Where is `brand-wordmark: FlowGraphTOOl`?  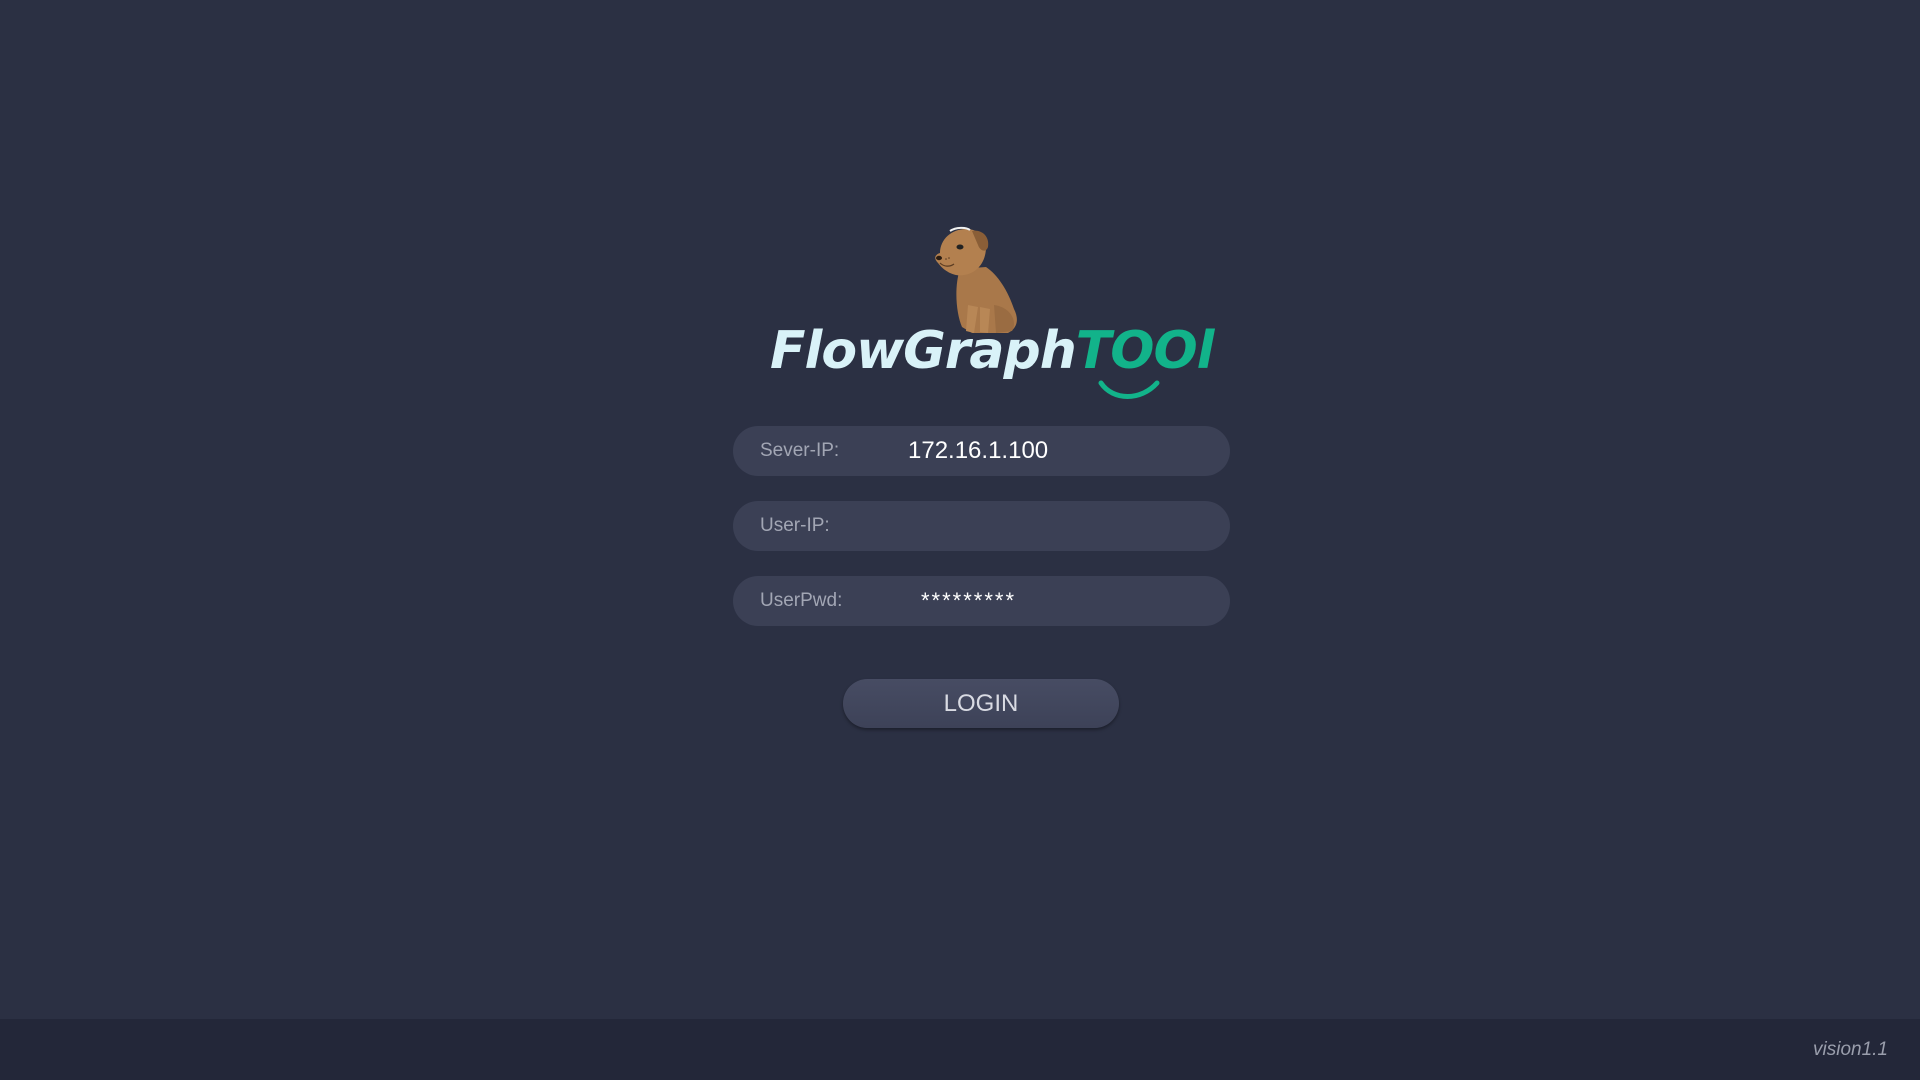 brand-wordmark: FlowGraphTOOl is located at coordinates (992, 351).